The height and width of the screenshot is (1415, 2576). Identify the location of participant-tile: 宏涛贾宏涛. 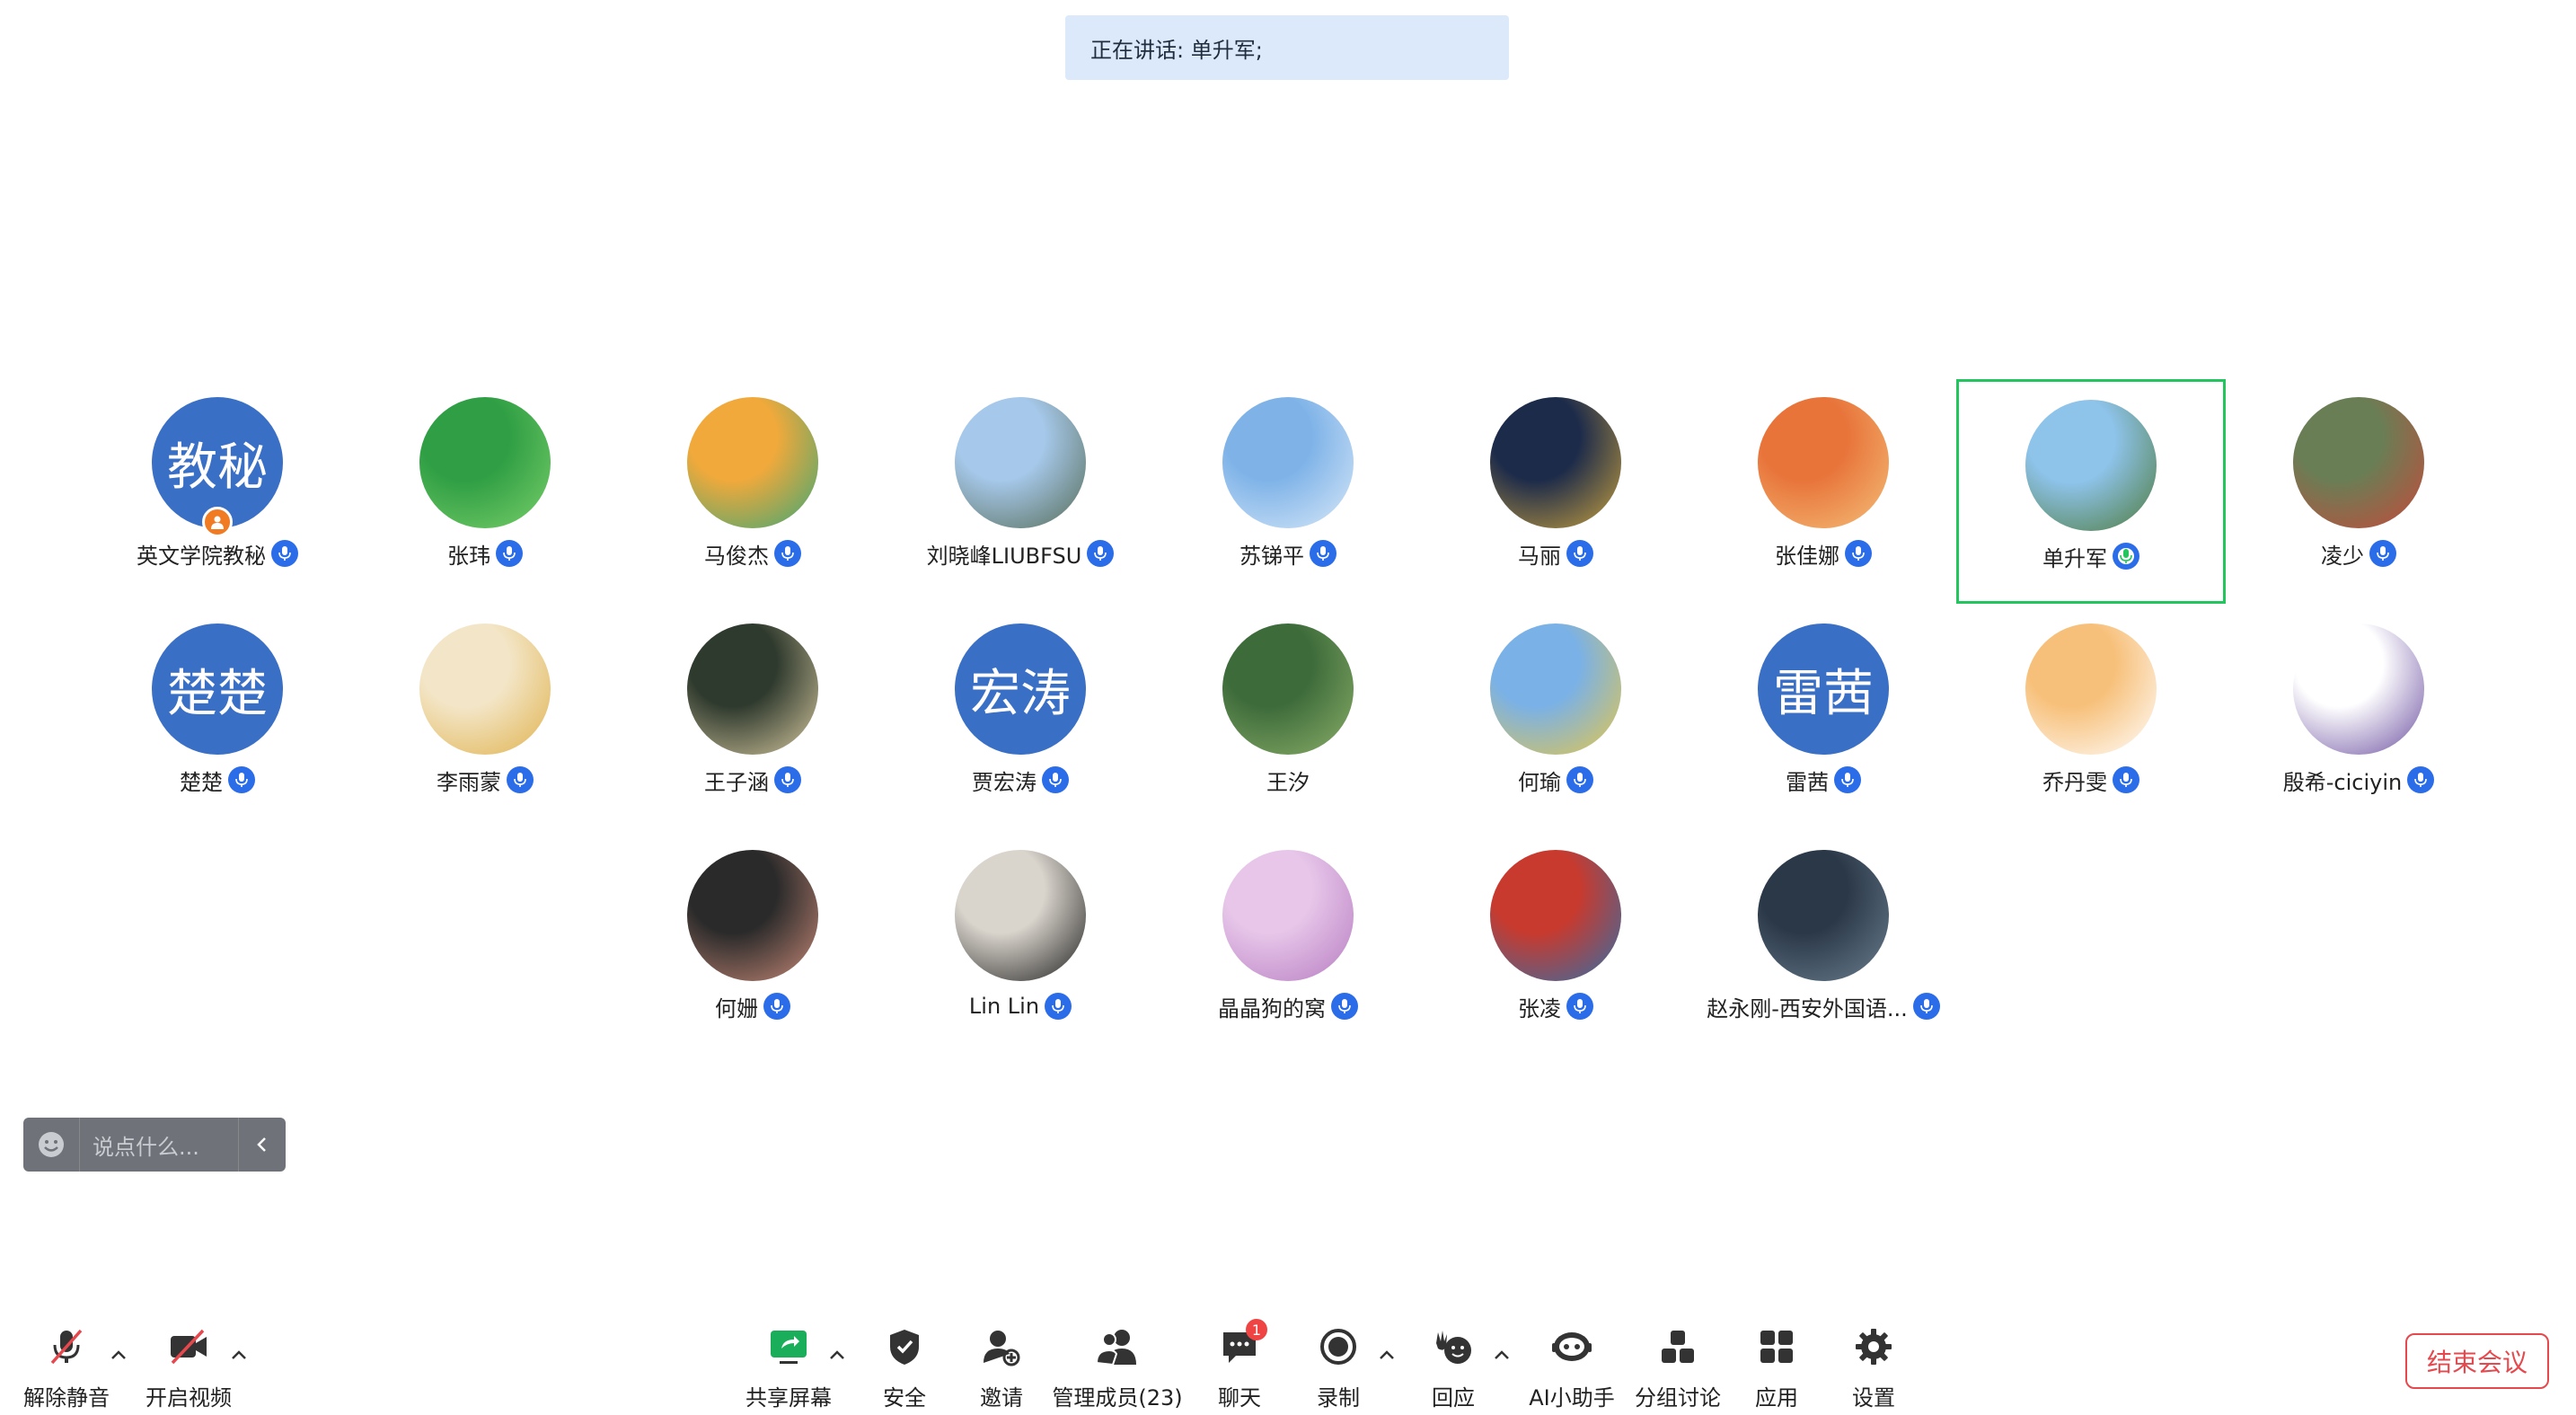
(1020, 718).